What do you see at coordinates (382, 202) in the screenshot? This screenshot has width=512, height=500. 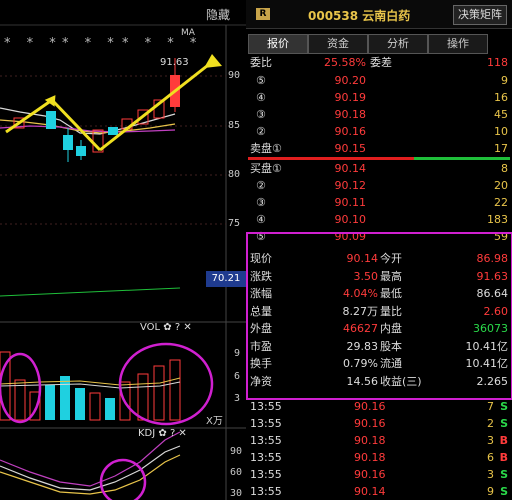 I see `bid-row: ③ 90.11 22` at bounding box center [382, 202].